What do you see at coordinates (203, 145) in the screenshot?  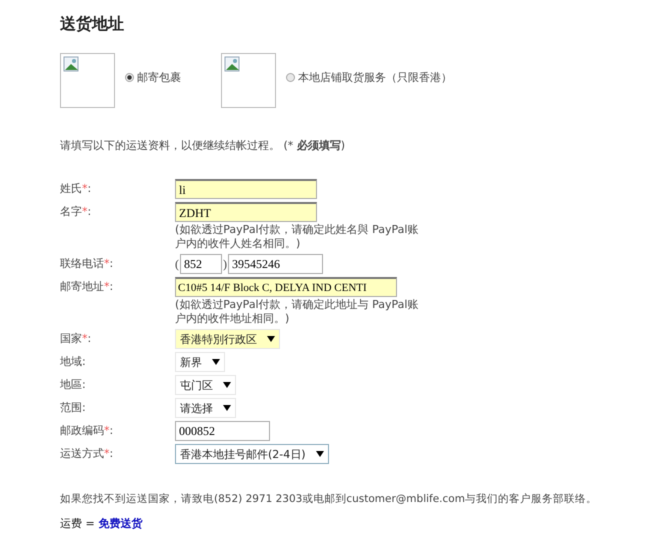 I see `instructions-text: 请填写以下的运送资料，以便继续结帐过程。 (* 必须填写)` at bounding box center [203, 145].